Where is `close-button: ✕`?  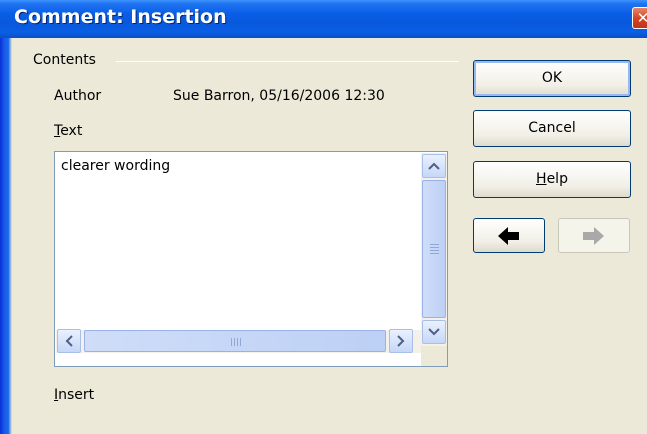 close-button: ✕ is located at coordinates (639, 18).